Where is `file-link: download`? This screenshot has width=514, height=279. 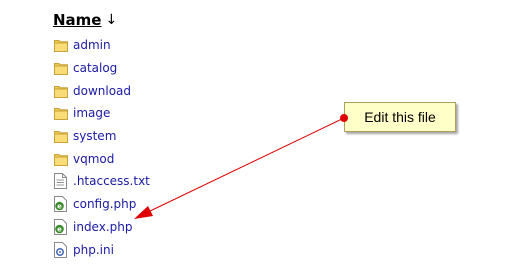
file-link: download is located at coordinates (102, 91).